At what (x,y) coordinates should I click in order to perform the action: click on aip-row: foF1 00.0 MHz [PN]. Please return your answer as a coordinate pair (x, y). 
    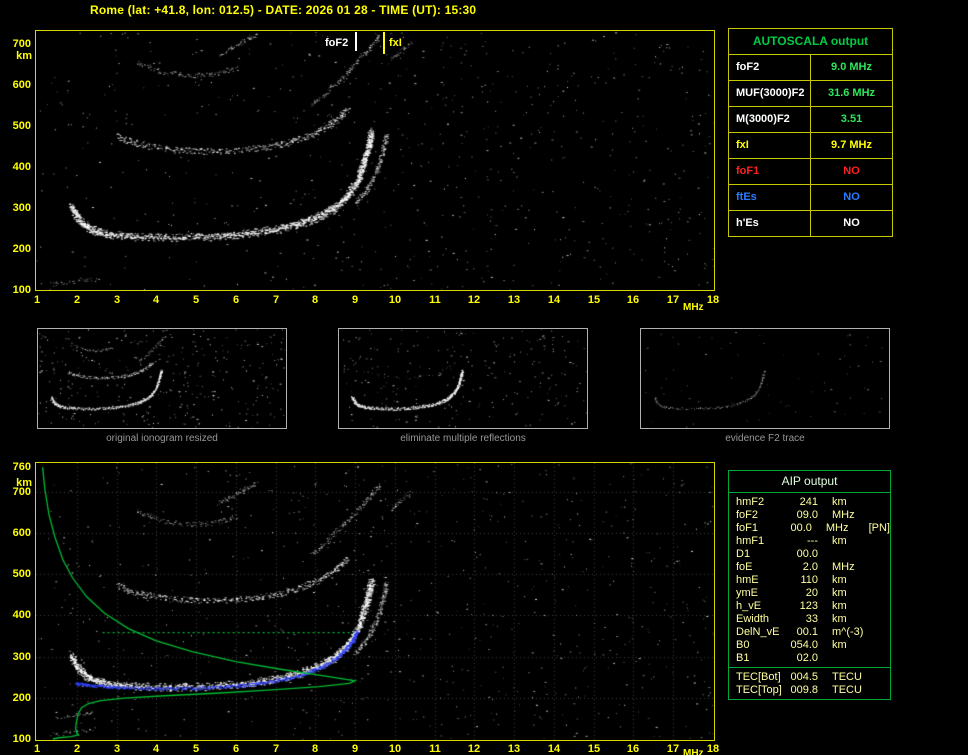
    Looking at the image, I should click on (809, 528).